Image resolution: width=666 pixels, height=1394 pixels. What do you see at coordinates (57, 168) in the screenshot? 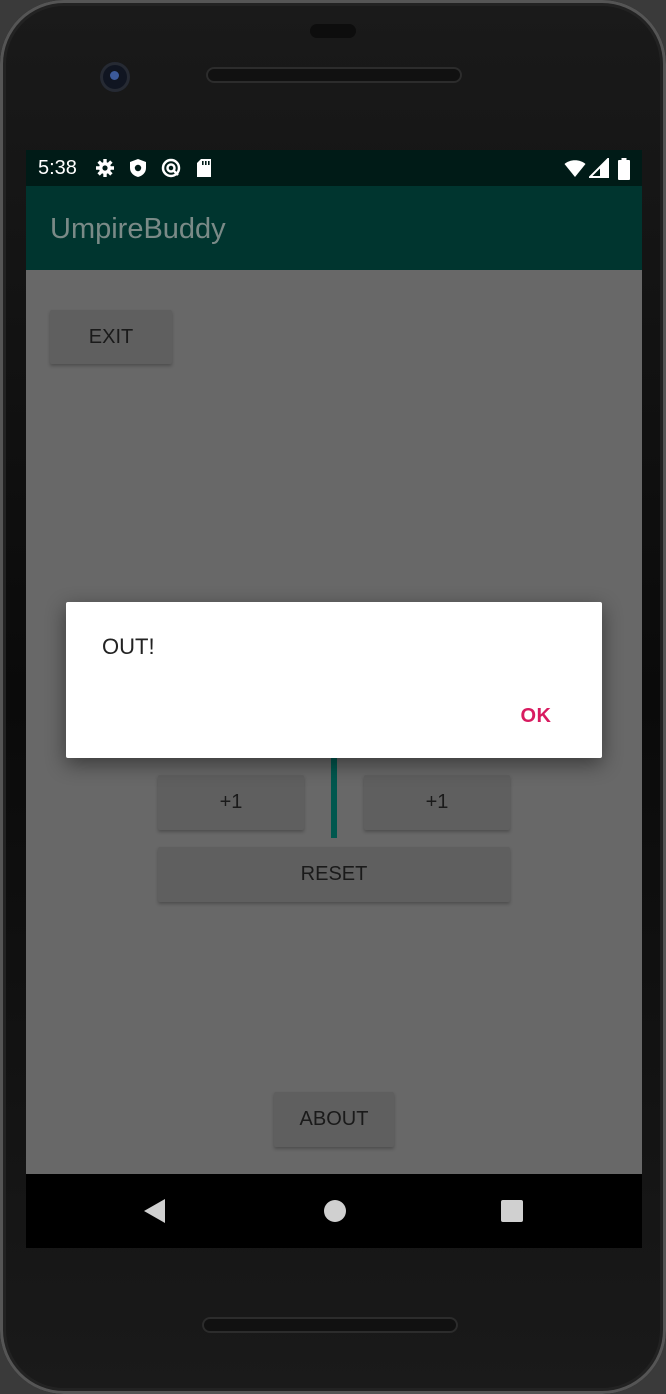
I see `status-time: 5:38` at bounding box center [57, 168].